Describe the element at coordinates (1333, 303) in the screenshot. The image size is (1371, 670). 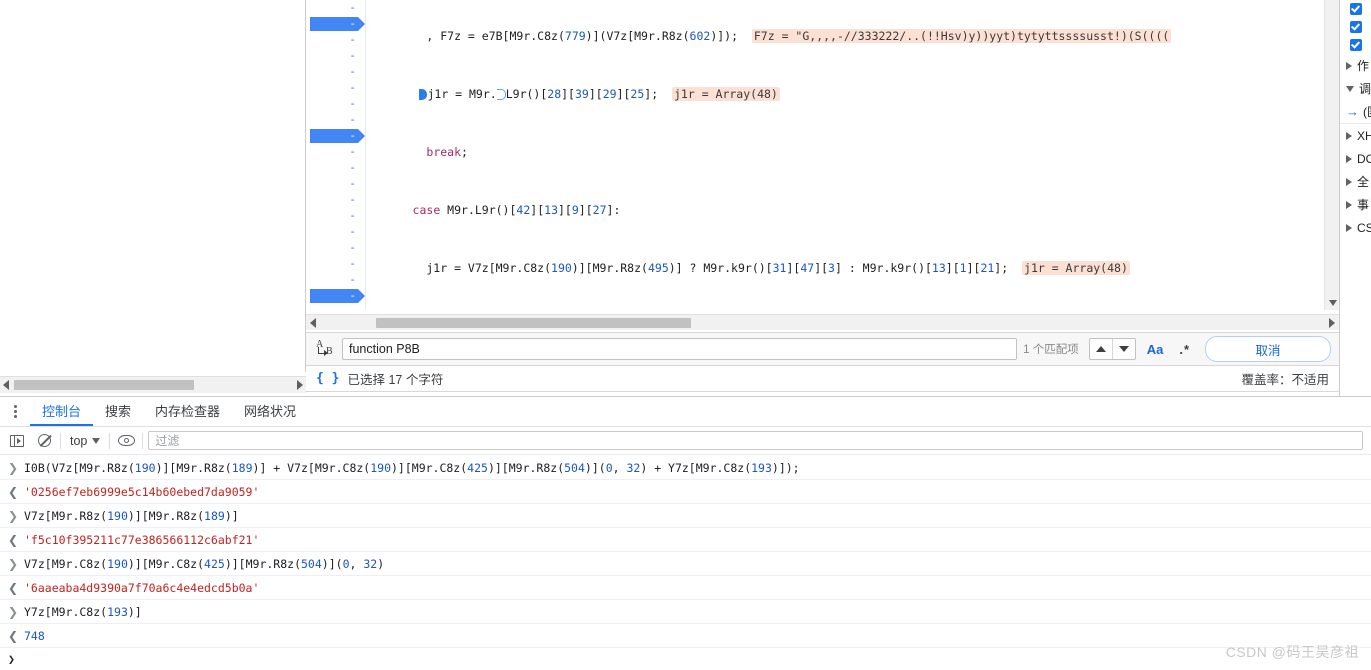
I see `scroll-down-arrow-icon` at that location.